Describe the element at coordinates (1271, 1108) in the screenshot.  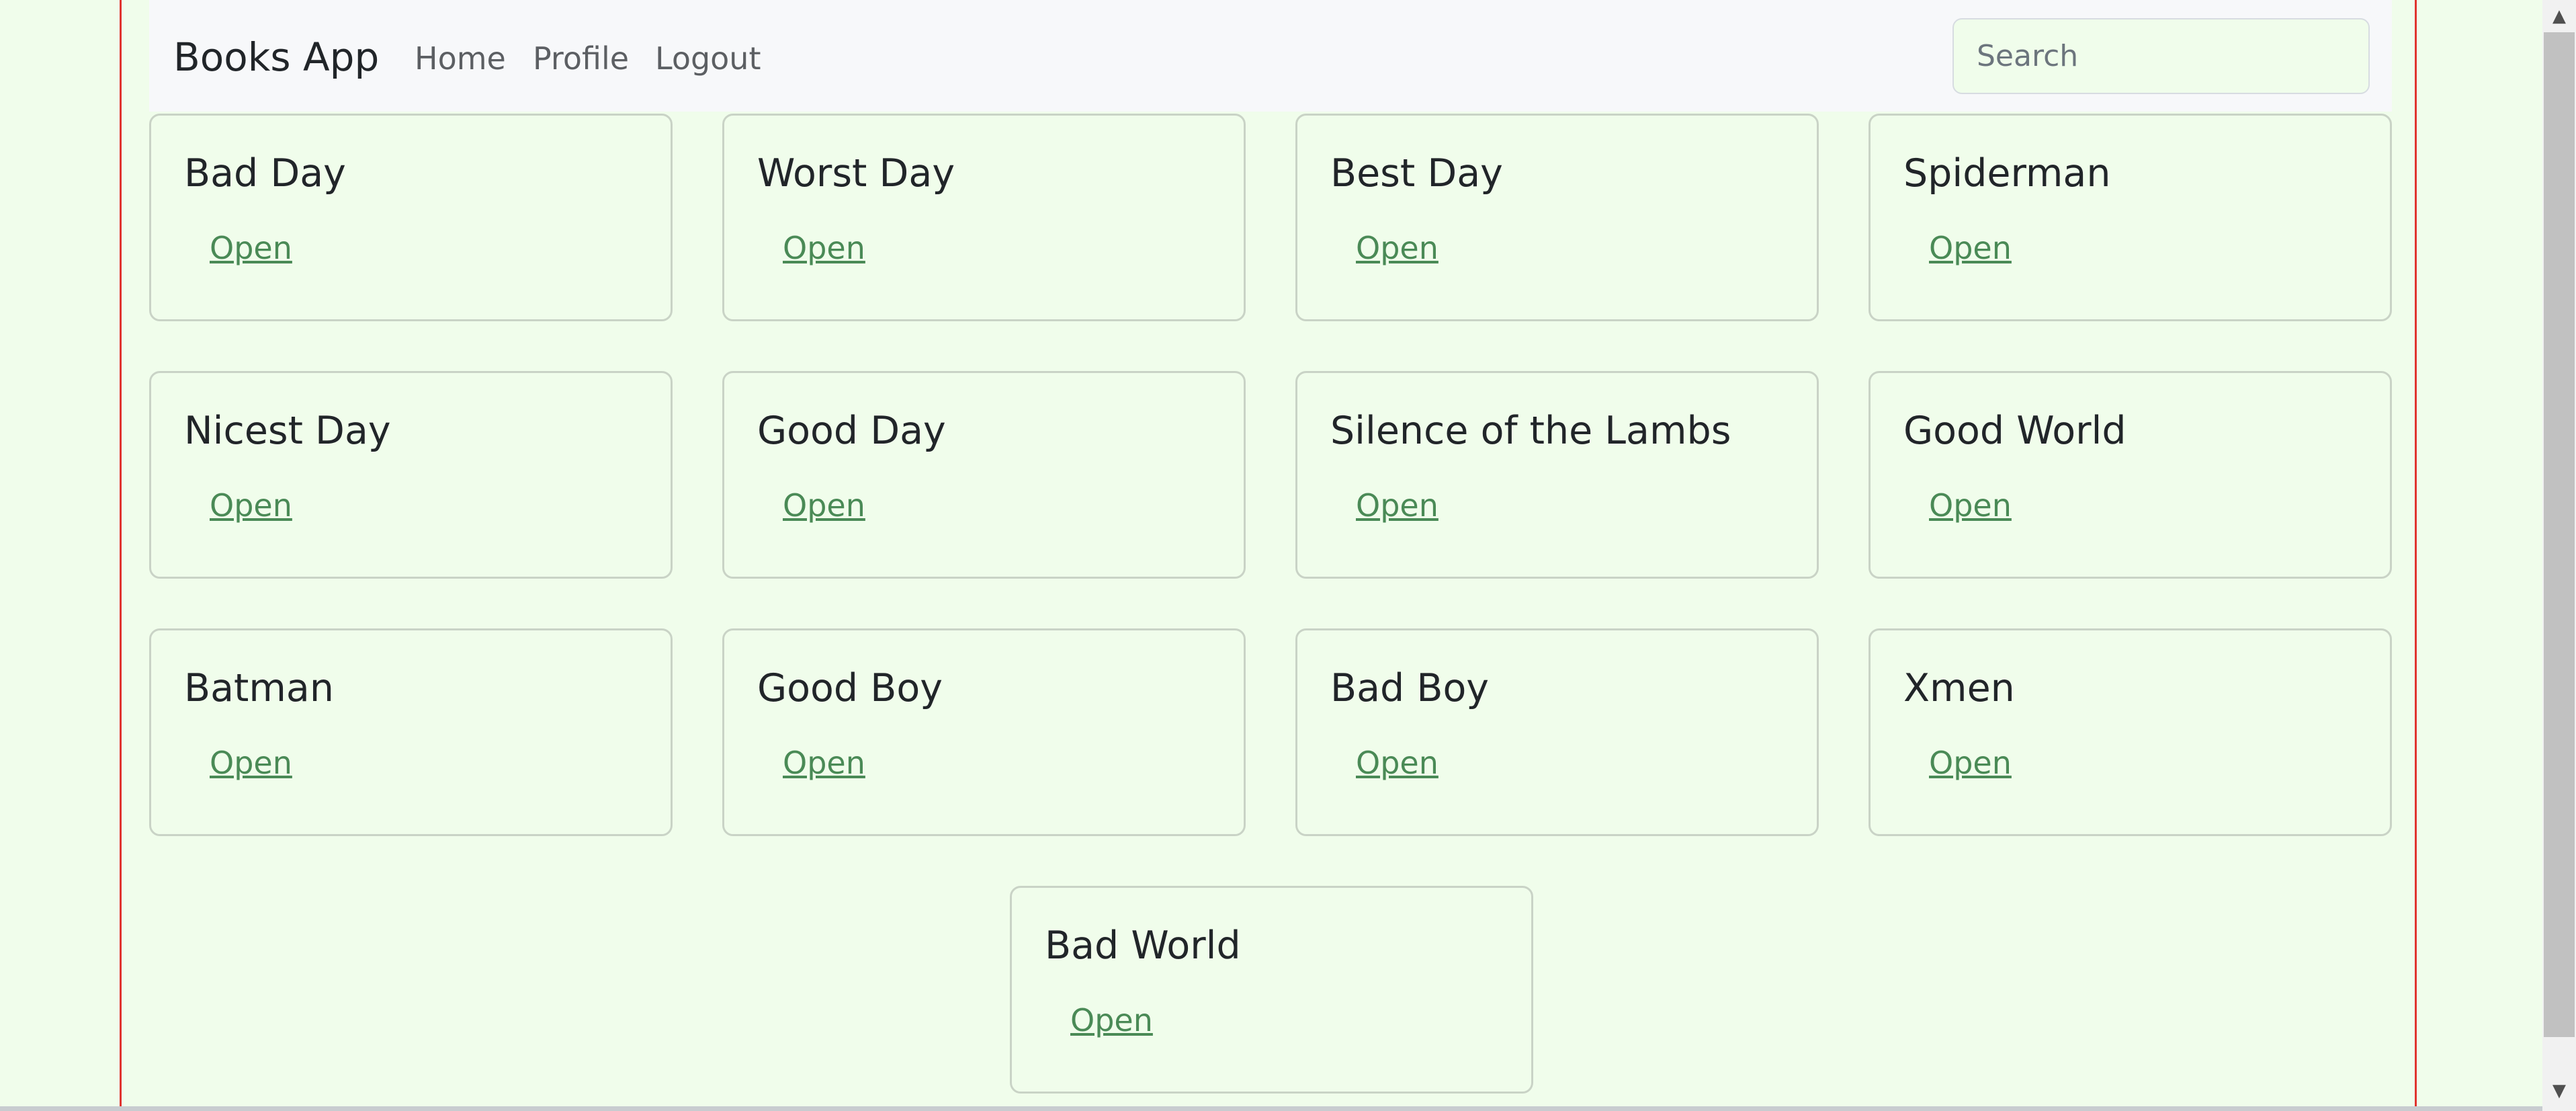
I see `window-bottom-edge` at that location.